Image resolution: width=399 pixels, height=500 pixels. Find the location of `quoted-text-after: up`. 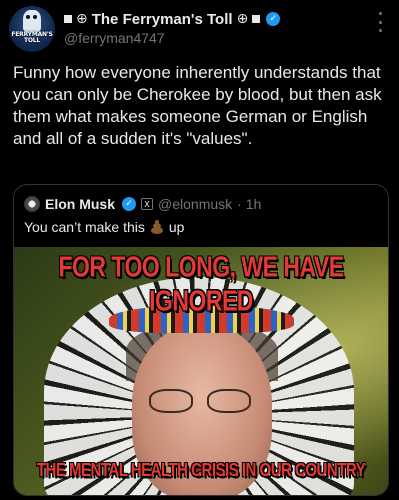

quoted-text-after: up is located at coordinates (176, 227).